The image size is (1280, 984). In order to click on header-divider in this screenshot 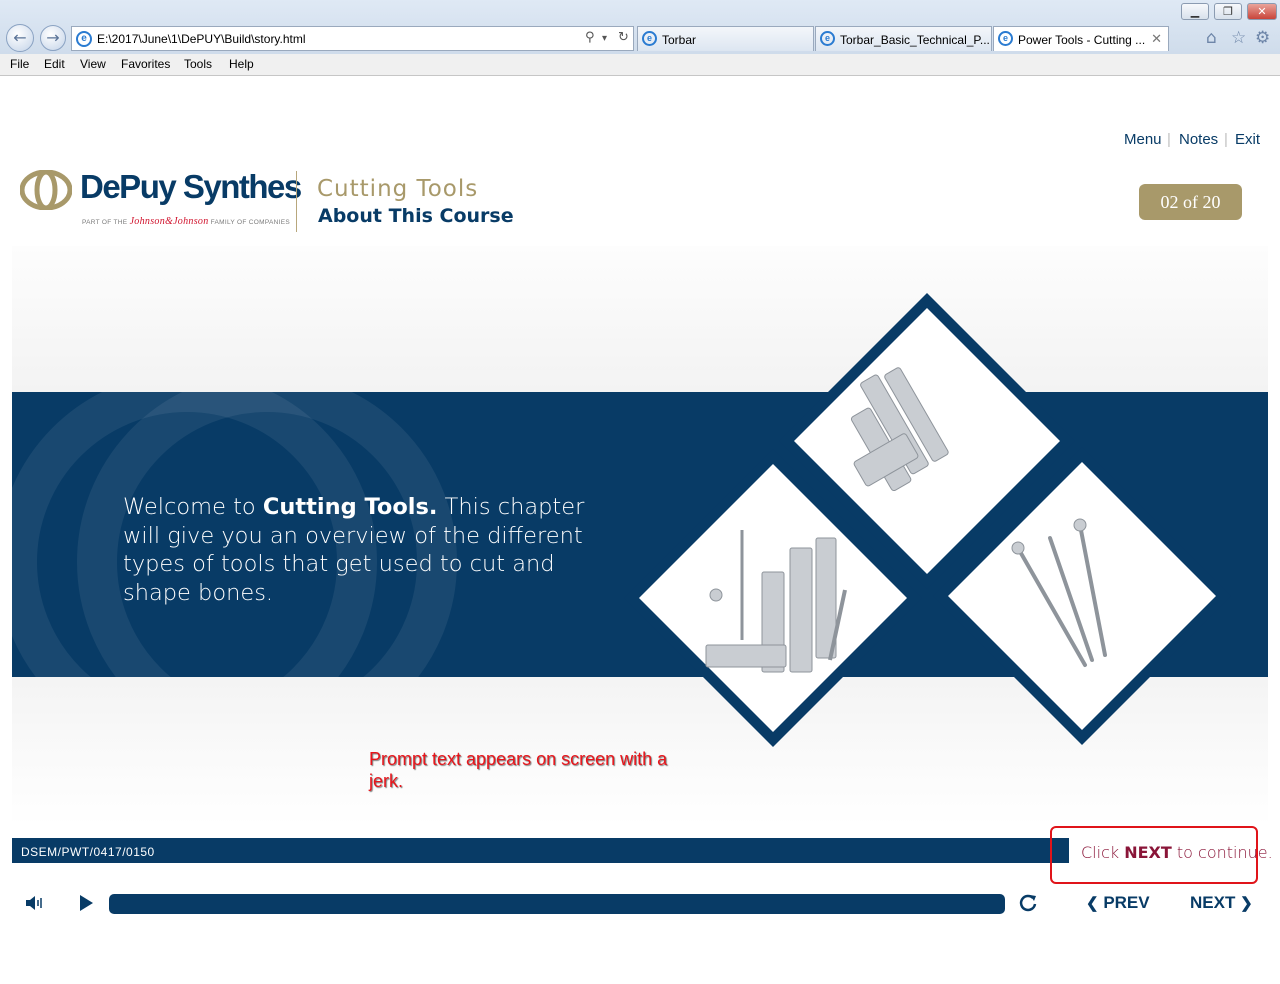, I will do `click(296, 201)`.